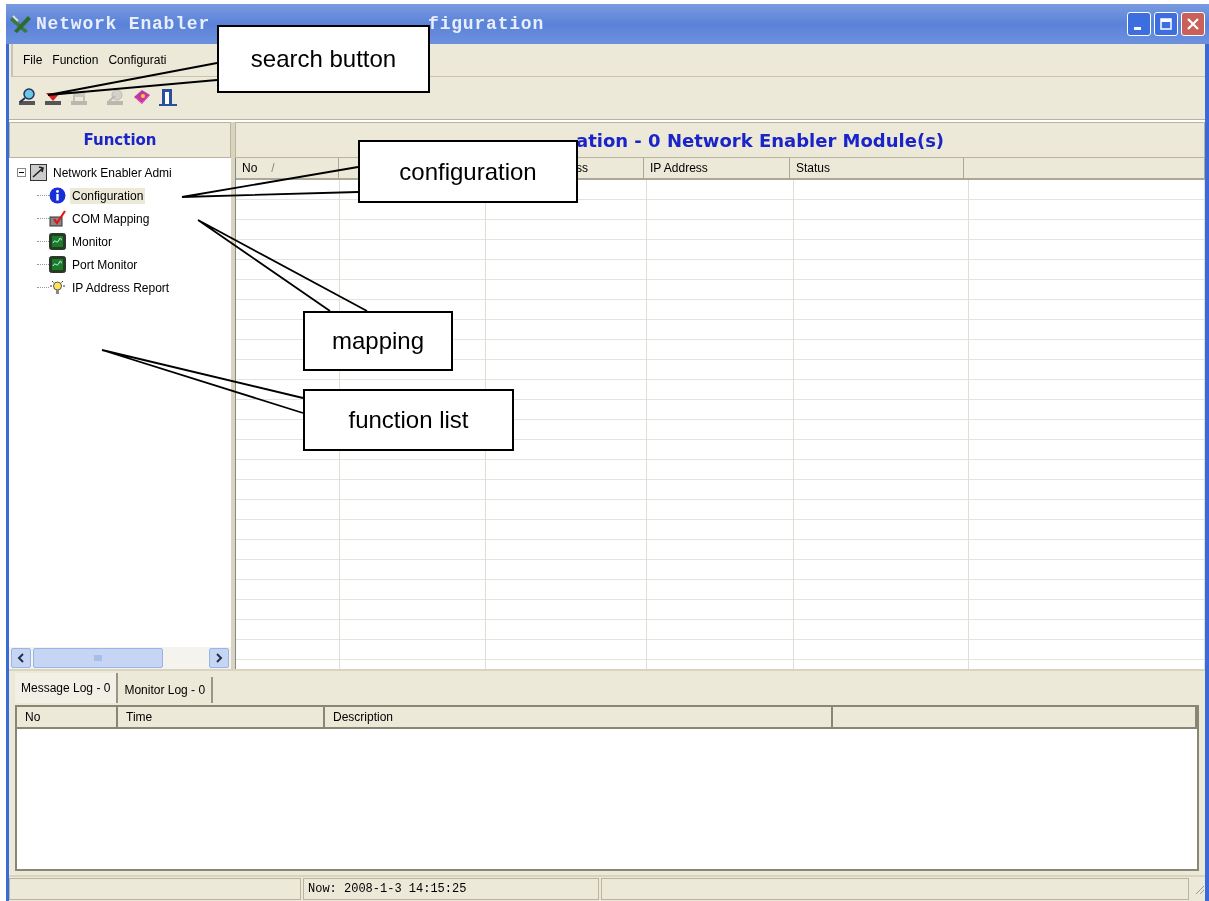 The height and width of the screenshot is (901, 1209). I want to click on tree-item: Network Enabler Admi, so click(112, 172).